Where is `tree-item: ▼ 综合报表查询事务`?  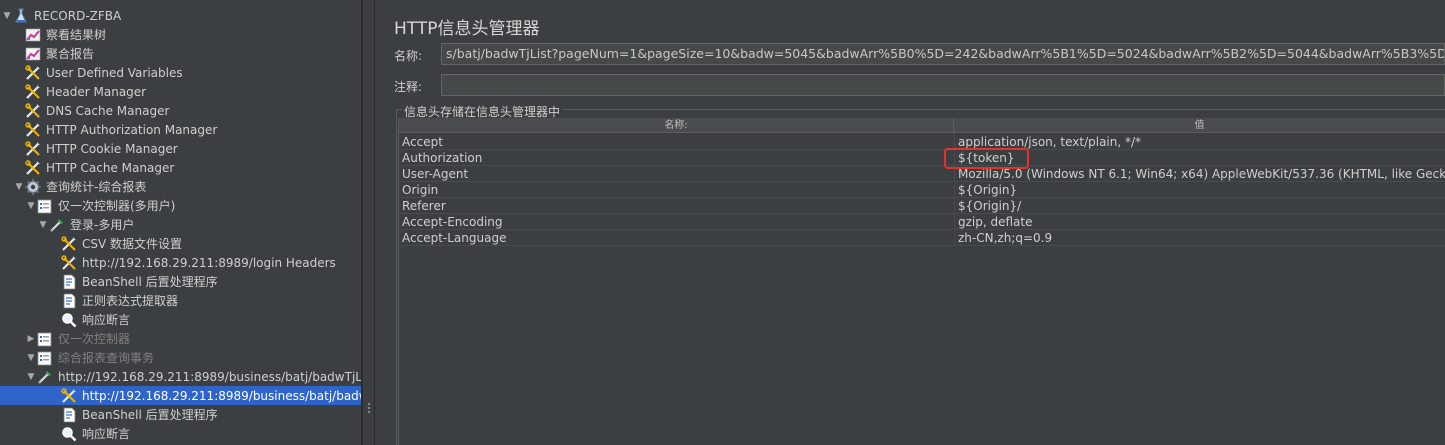 tree-item: ▼ 综合报表查询事务 is located at coordinates (180, 357).